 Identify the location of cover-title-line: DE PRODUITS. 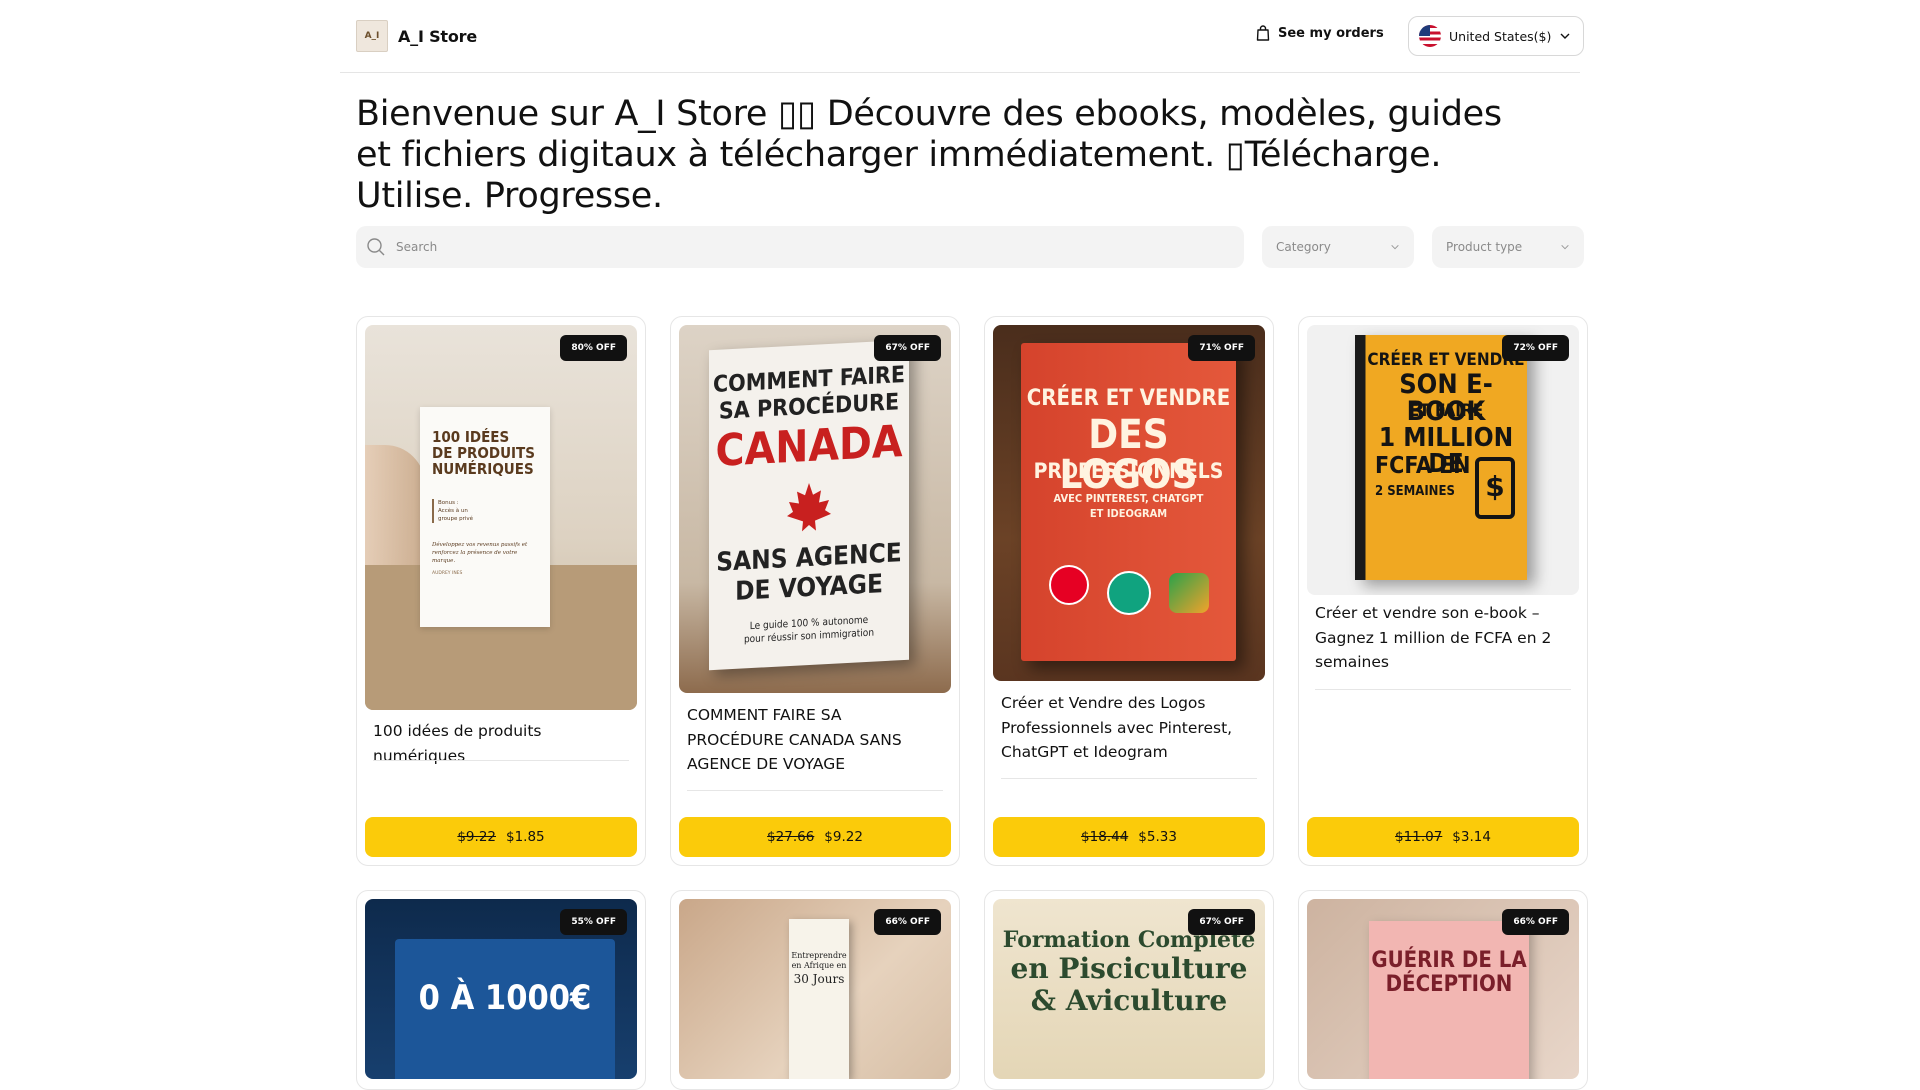
(483, 453).